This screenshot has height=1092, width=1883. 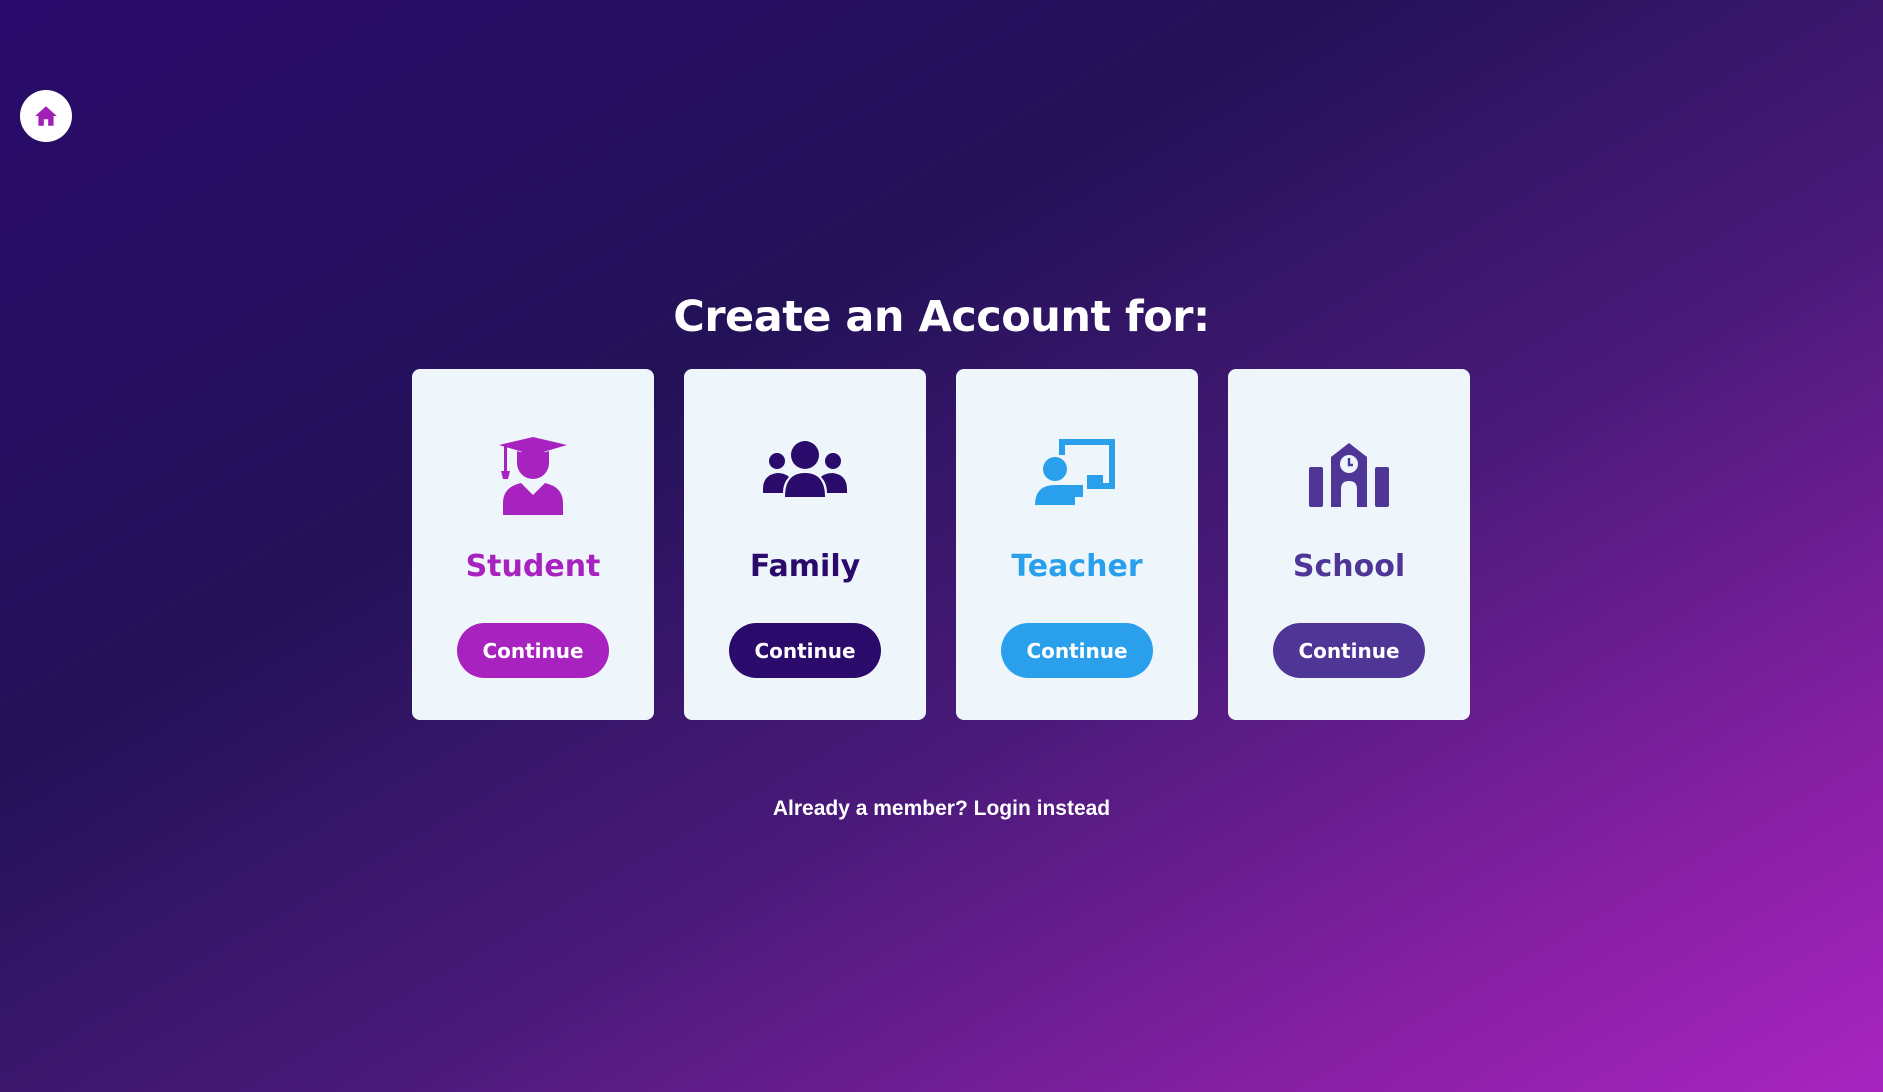 What do you see at coordinates (1349, 544) in the screenshot?
I see `card-school: School Continue` at bounding box center [1349, 544].